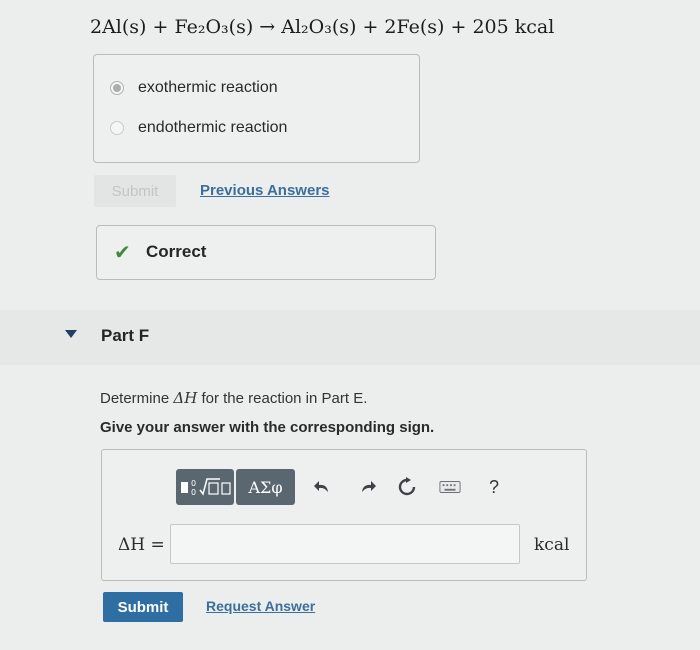  I want to click on choice-label: exothermic reaction, so click(208, 87).